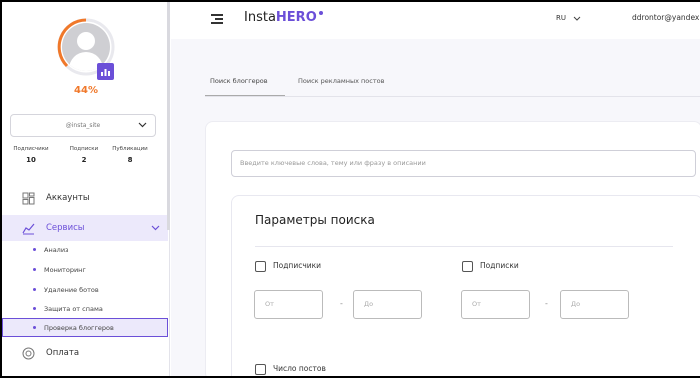  I want to click on following-checkbox, so click(467, 266).